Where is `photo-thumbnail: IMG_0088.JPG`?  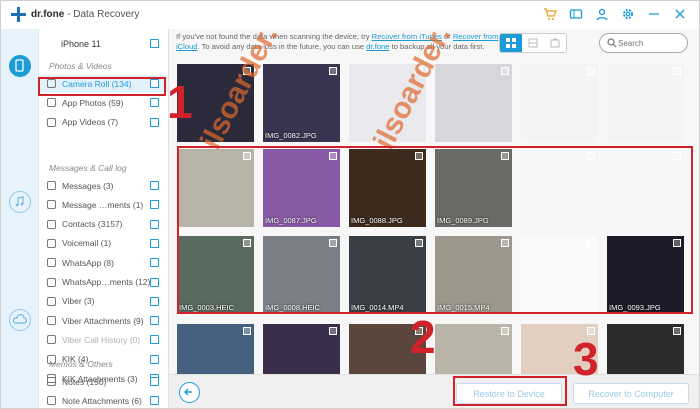
photo-thumbnail: IMG_0088.JPG is located at coordinates (387, 188).